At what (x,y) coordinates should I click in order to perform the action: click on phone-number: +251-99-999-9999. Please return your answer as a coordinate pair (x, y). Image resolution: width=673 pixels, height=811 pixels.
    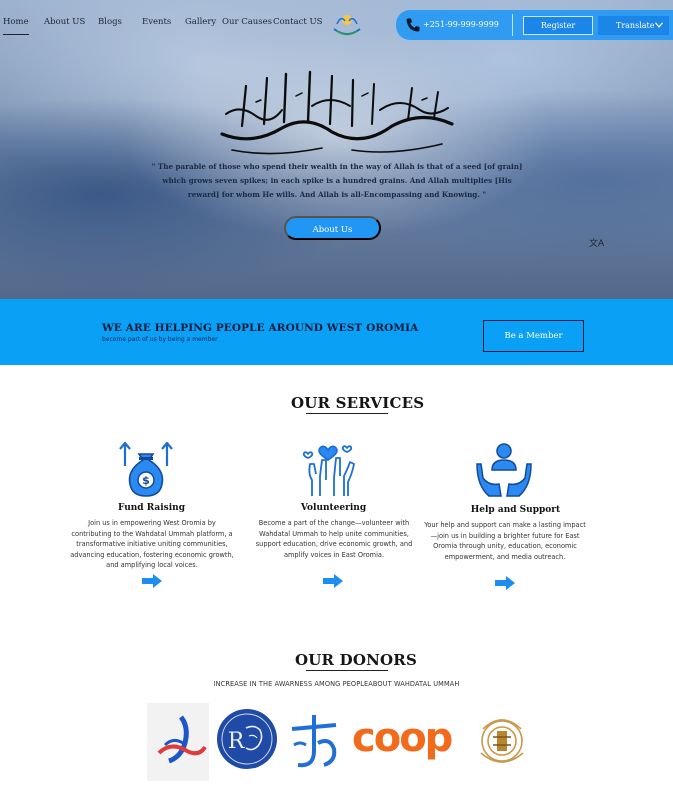
    Looking at the image, I should click on (461, 24).